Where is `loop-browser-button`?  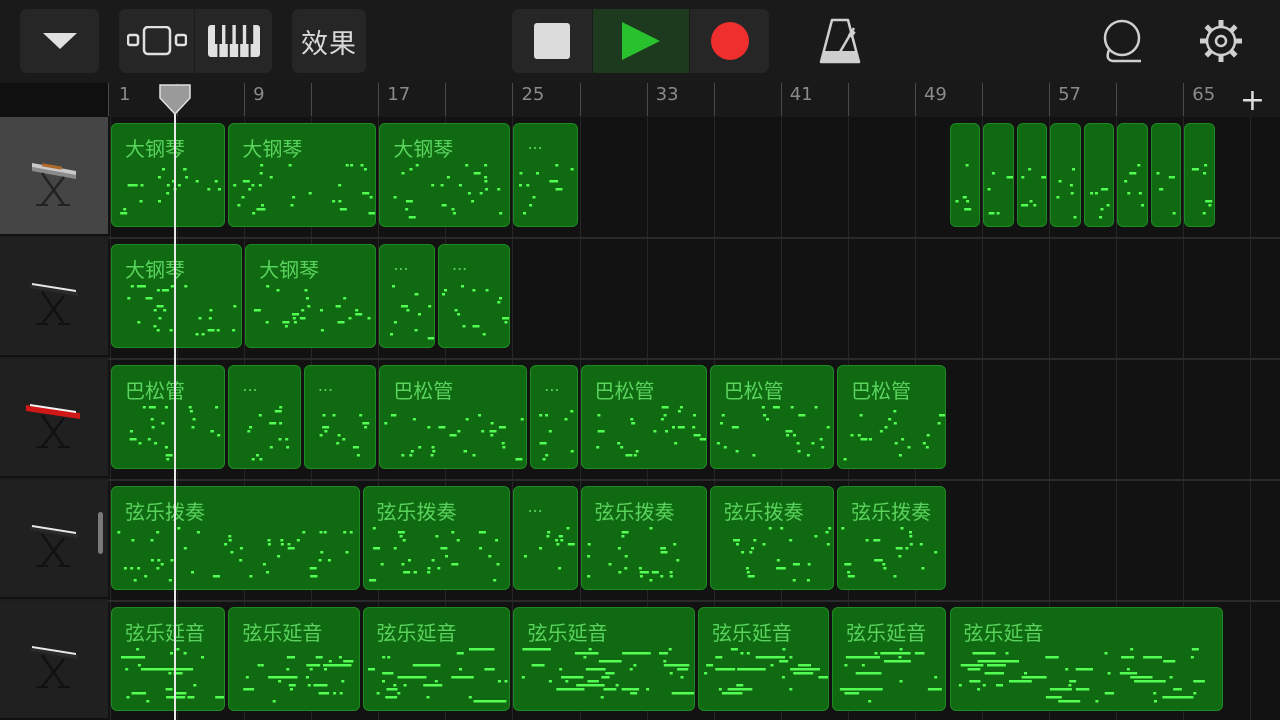 loop-browser-button is located at coordinates (1122, 41).